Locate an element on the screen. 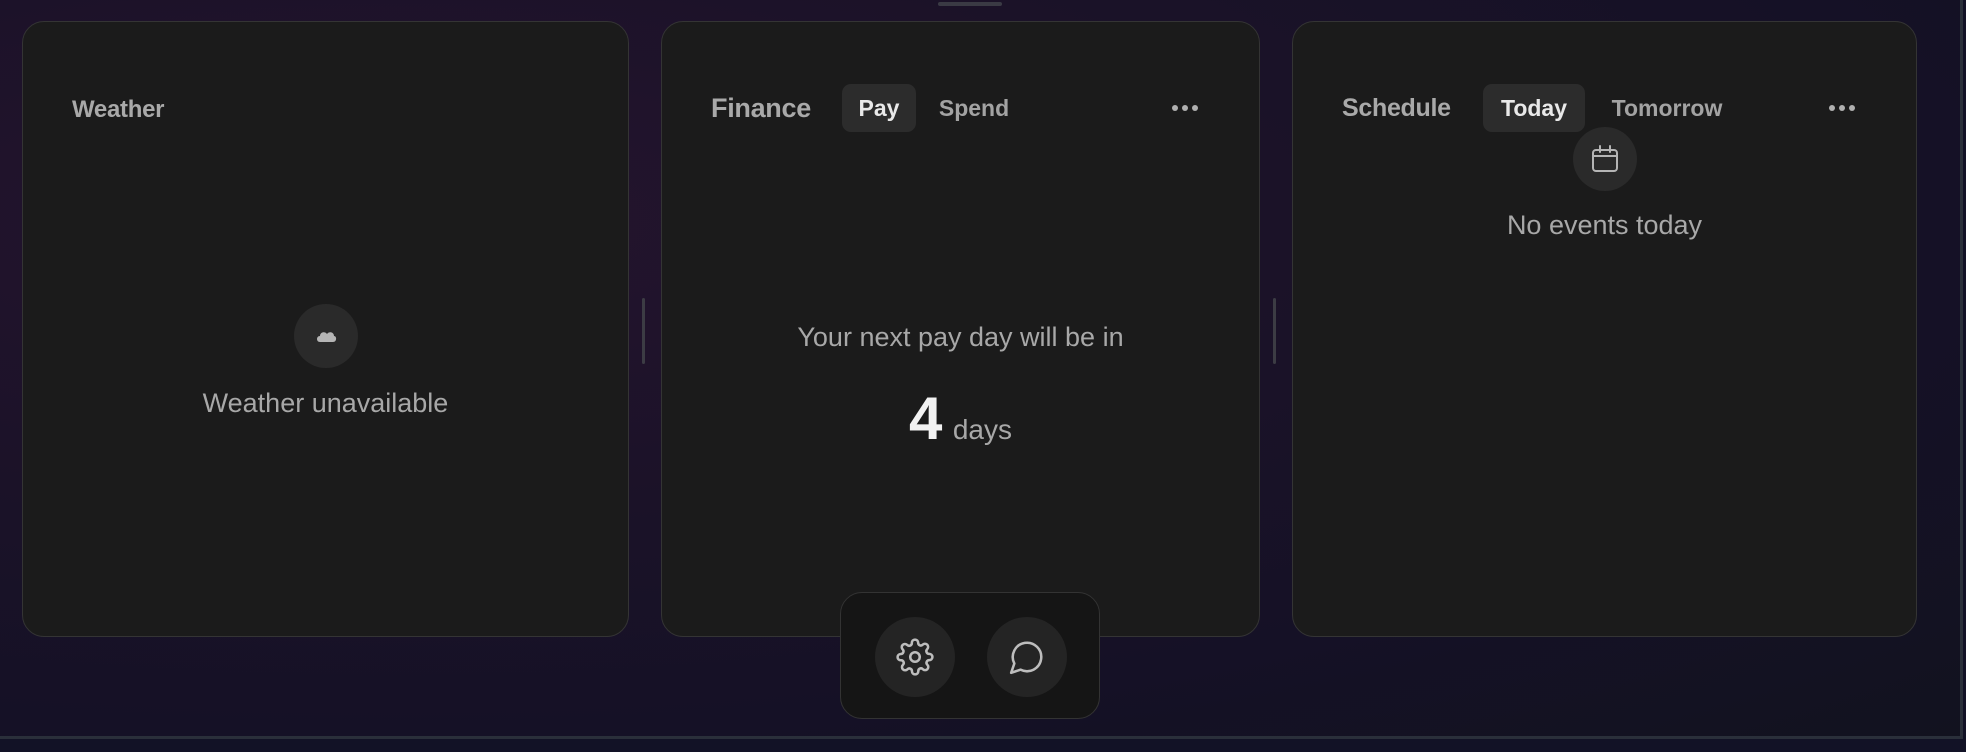 The image size is (1966, 752). schedule-more-button is located at coordinates (1842, 108).